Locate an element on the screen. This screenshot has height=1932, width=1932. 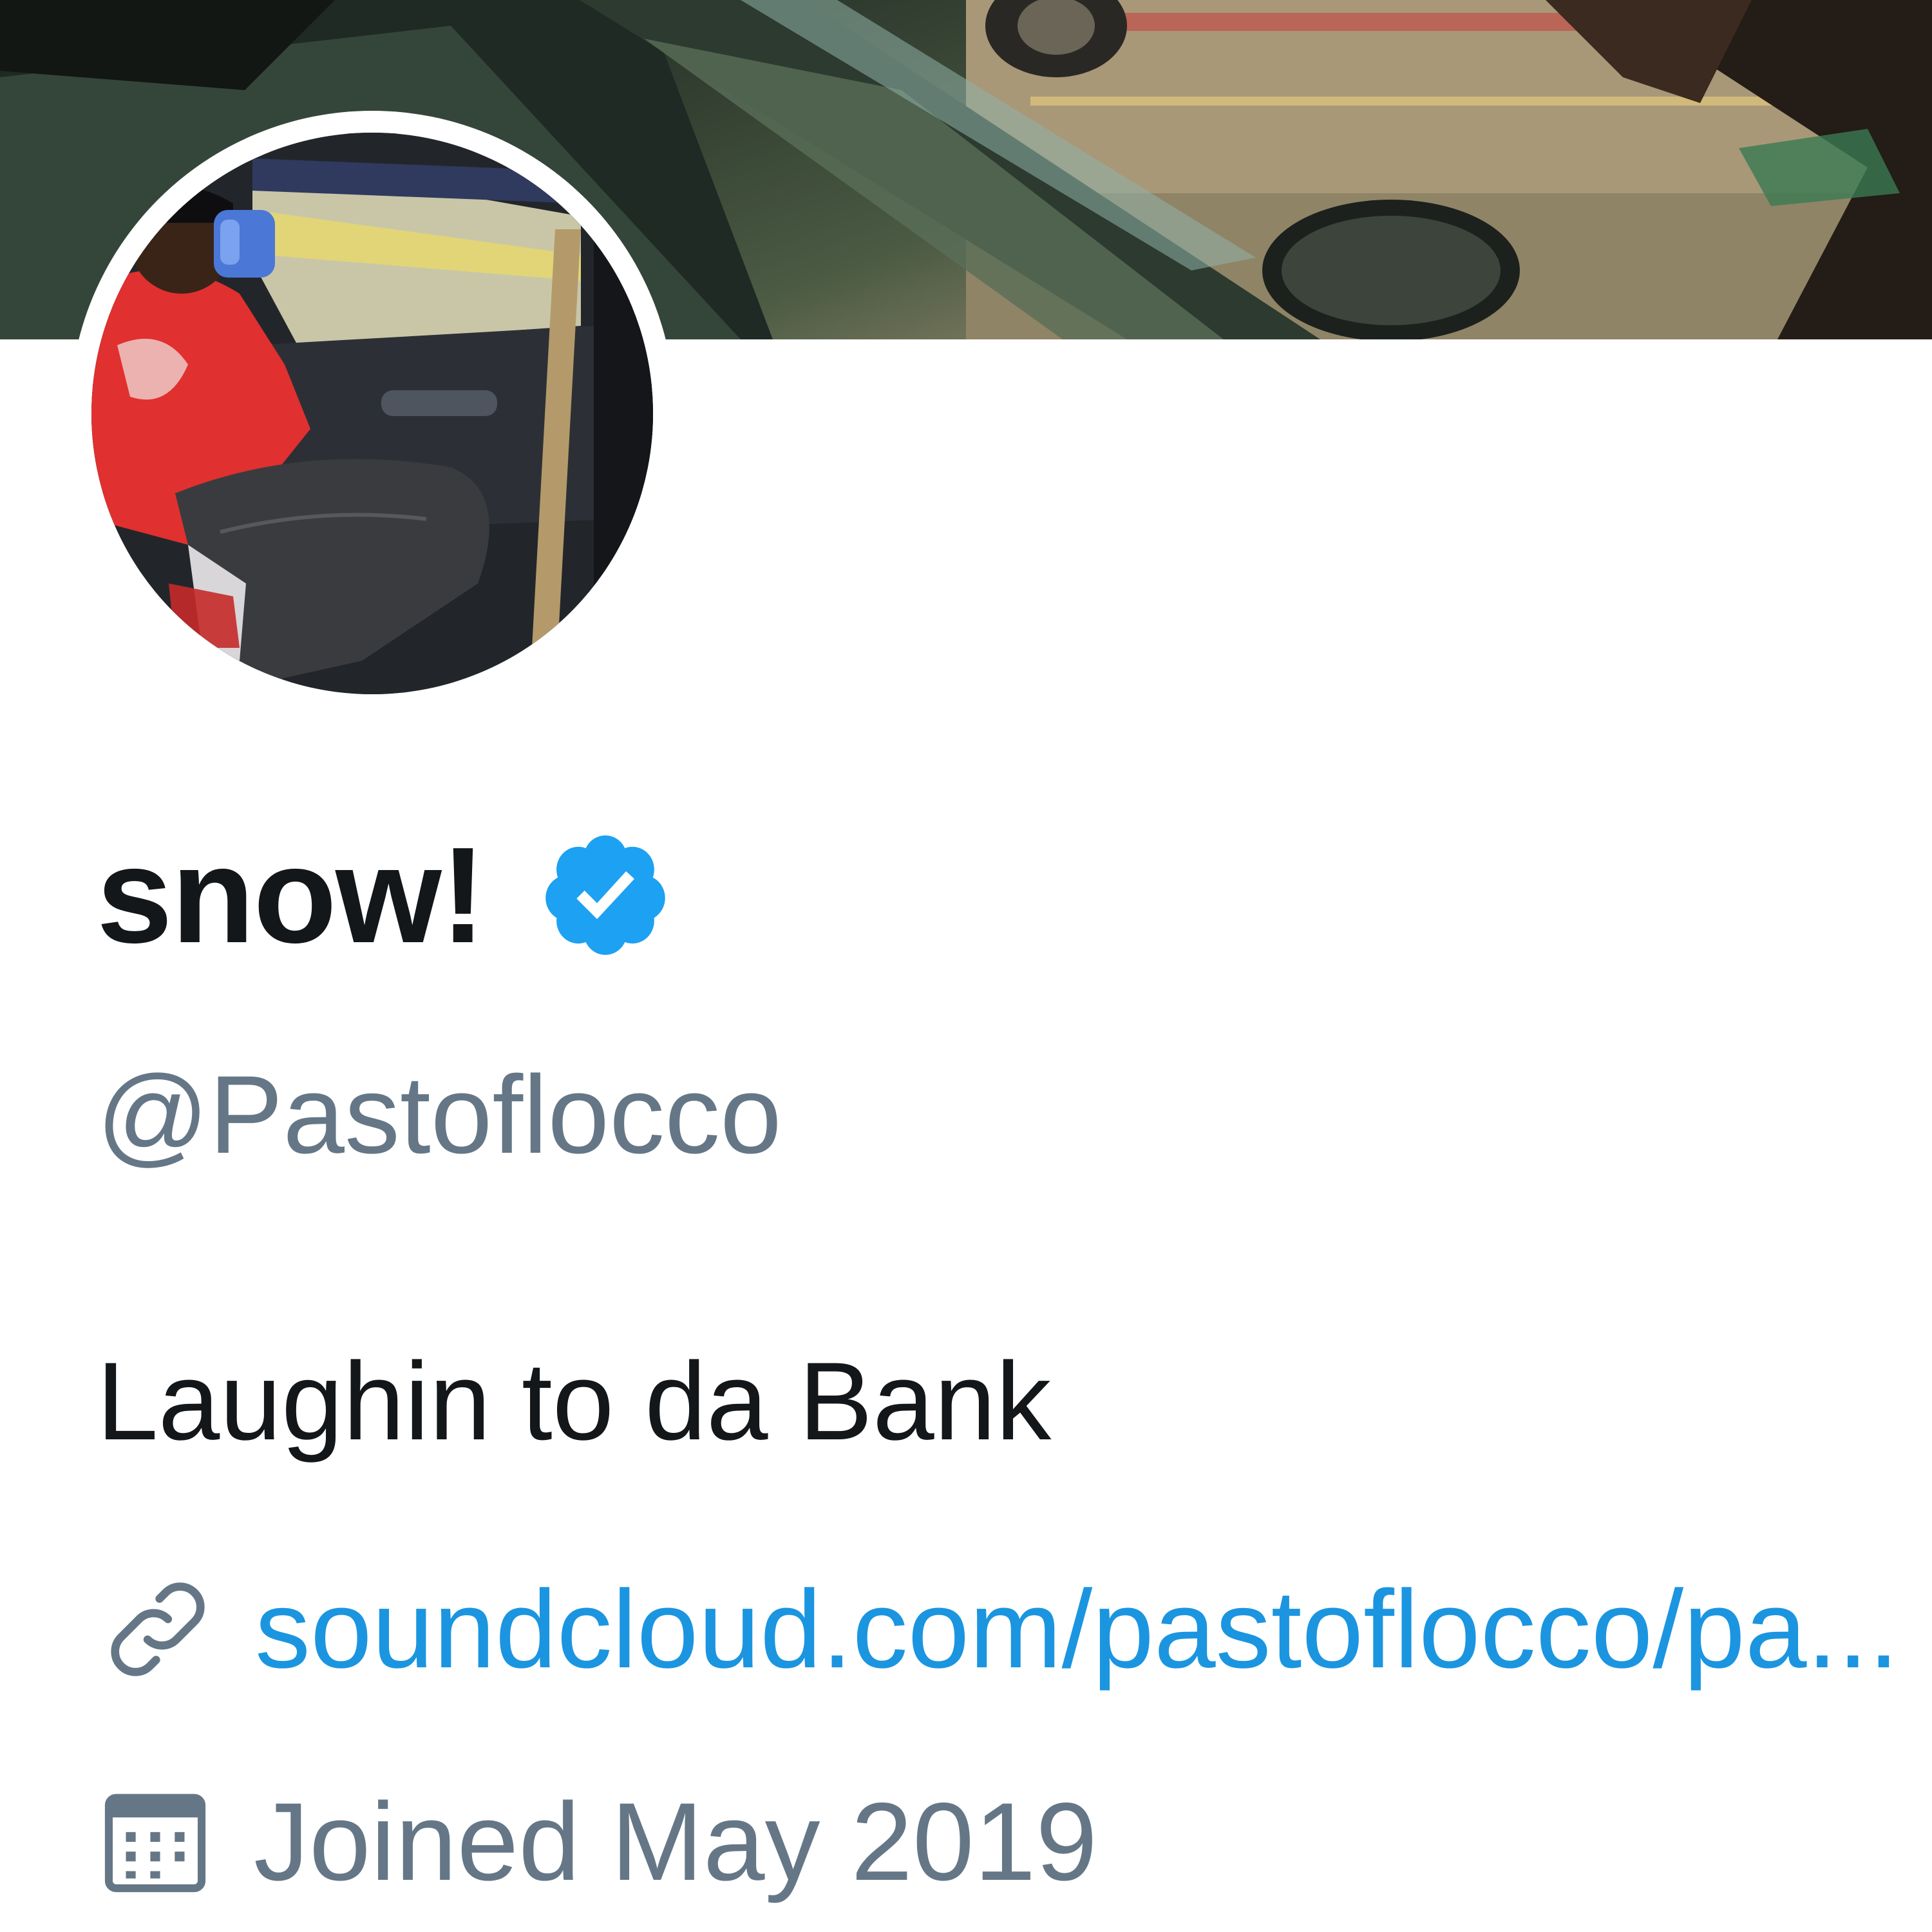
link-icon is located at coordinates (158, 1629).